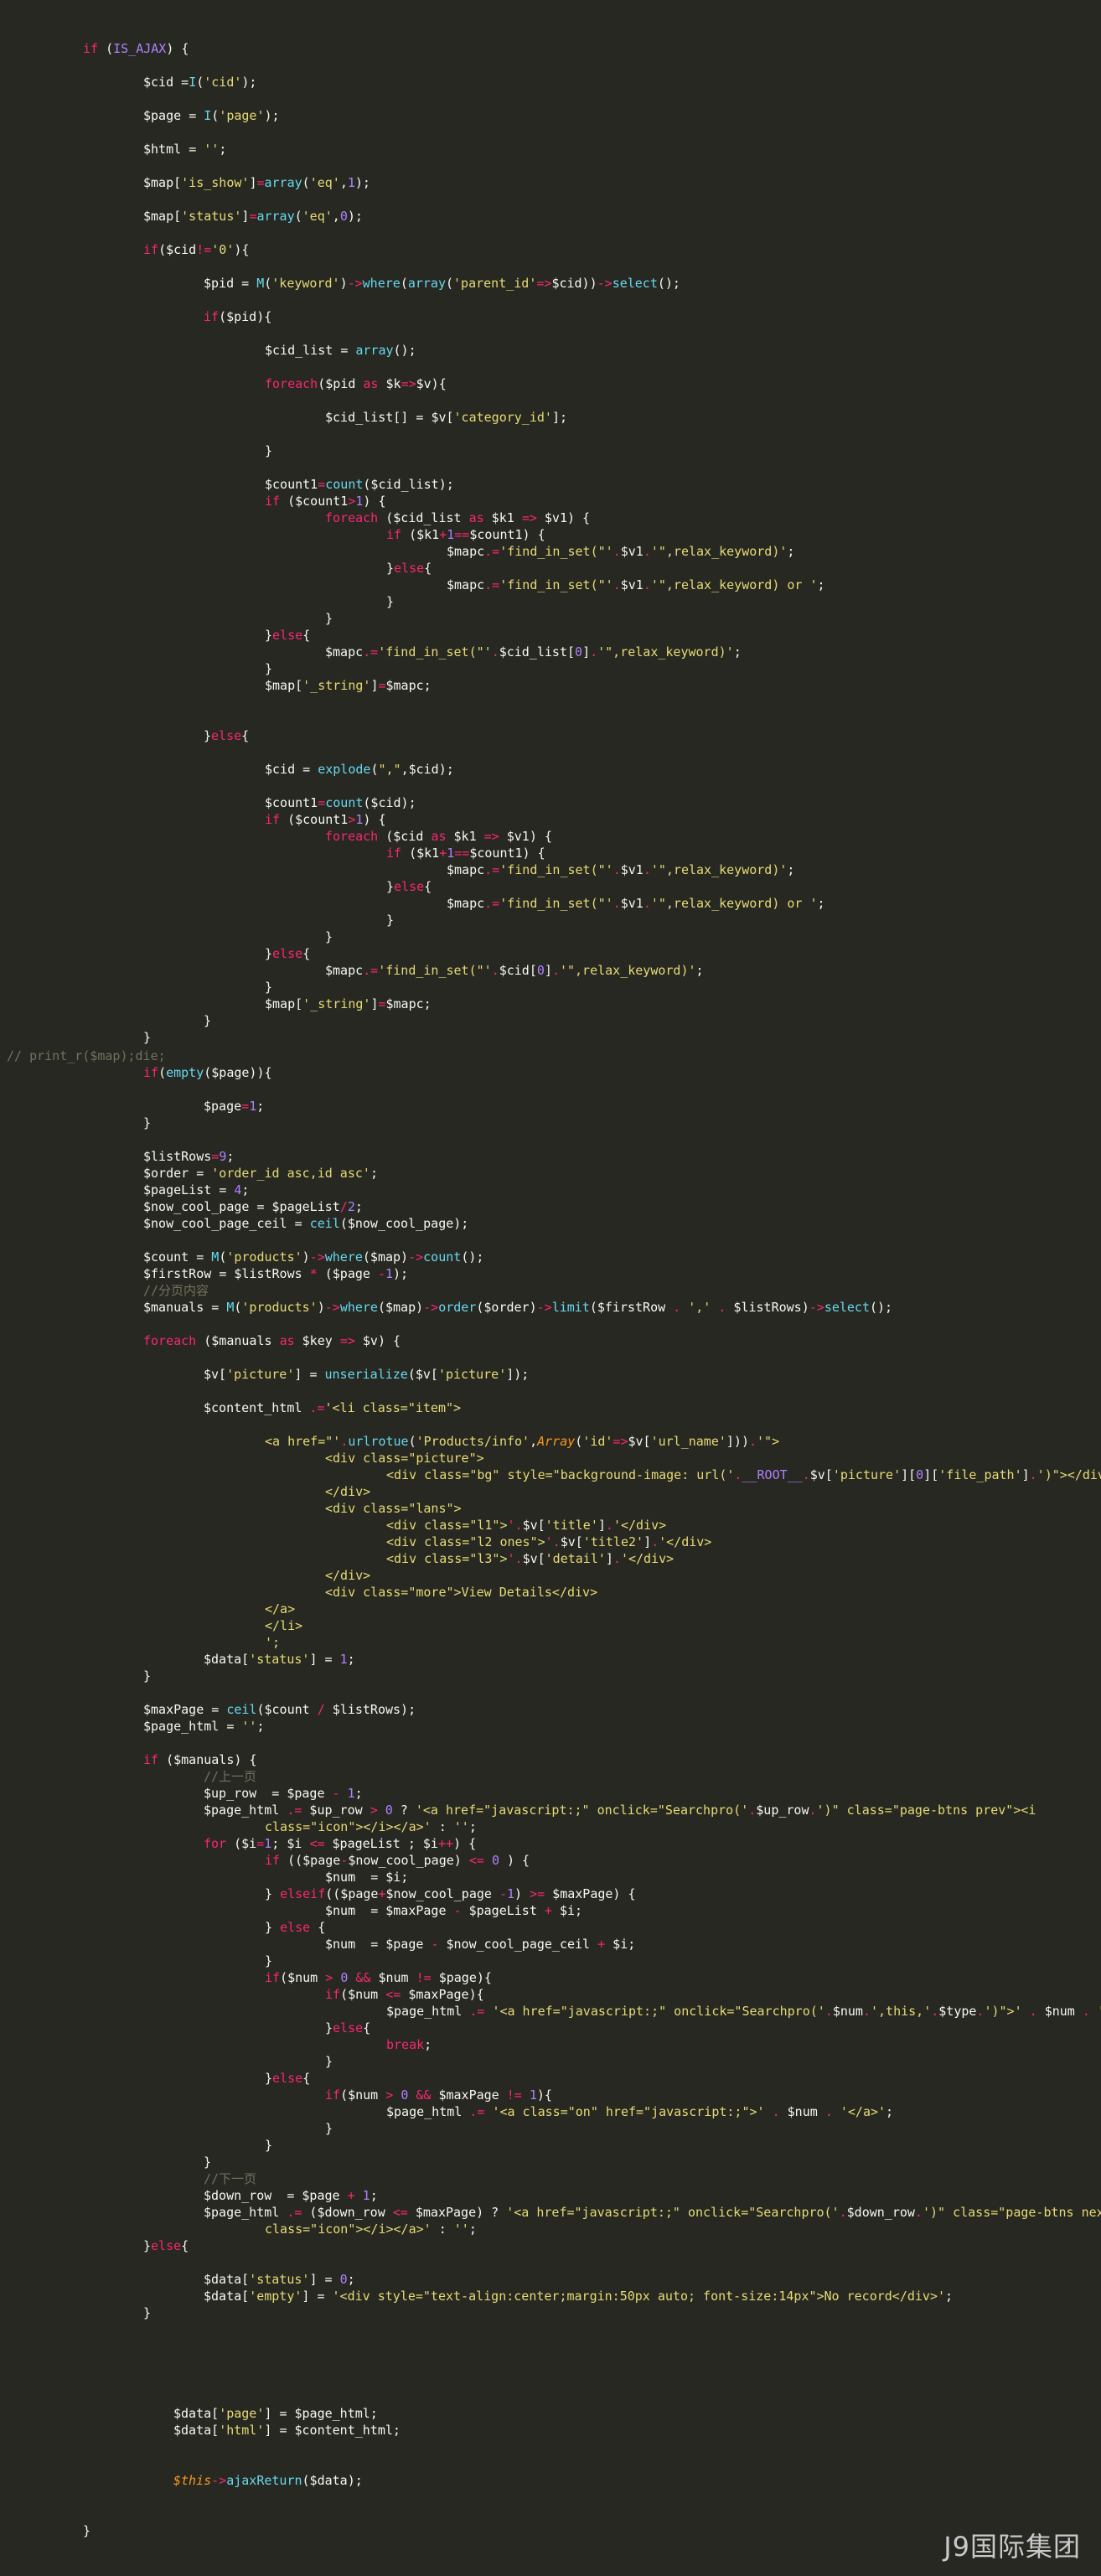 This screenshot has height=2576, width=1101. What do you see at coordinates (188, 1156) in the screenshot?
I see `code-line: $listRows=9;` at bounding box center [188, 1156].